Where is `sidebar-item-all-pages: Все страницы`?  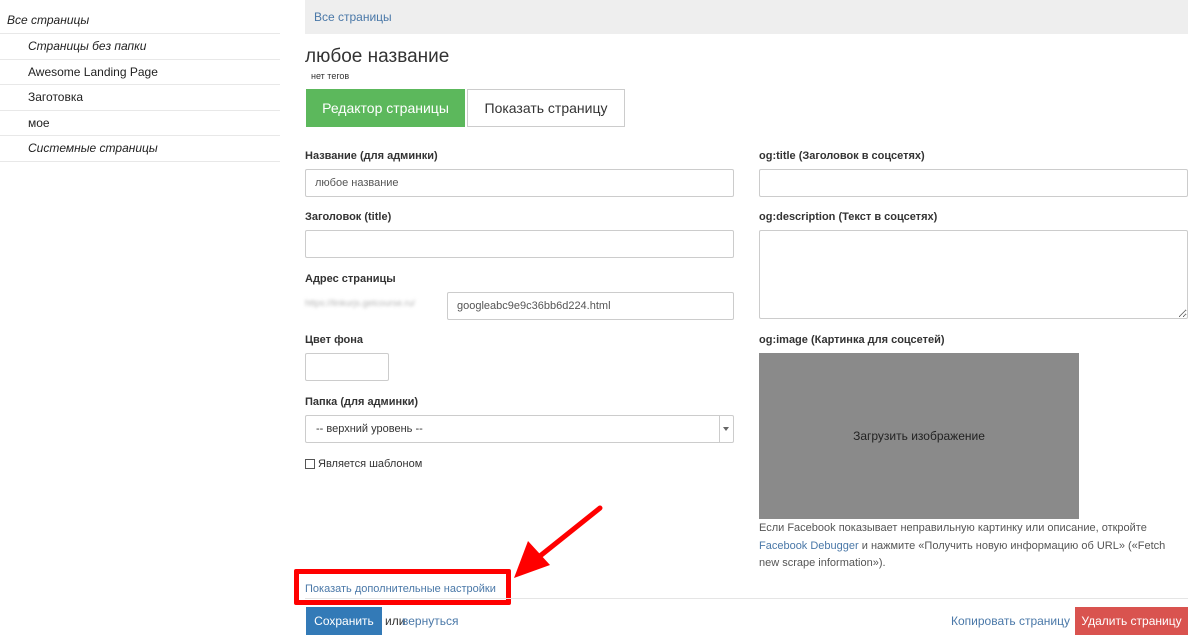
sidebar-item-all-pages: Все страницы is located at coordinates (140, 17).